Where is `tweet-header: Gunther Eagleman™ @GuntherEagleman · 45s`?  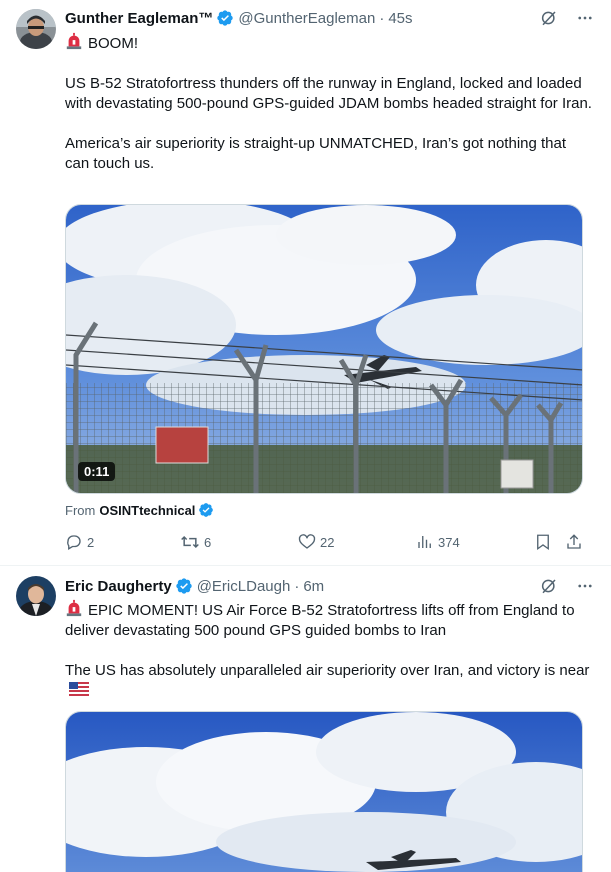
tweet-header: Gunther Eagleman™ @GuntherEagleman · 45s is located at coordinates (330, 18).